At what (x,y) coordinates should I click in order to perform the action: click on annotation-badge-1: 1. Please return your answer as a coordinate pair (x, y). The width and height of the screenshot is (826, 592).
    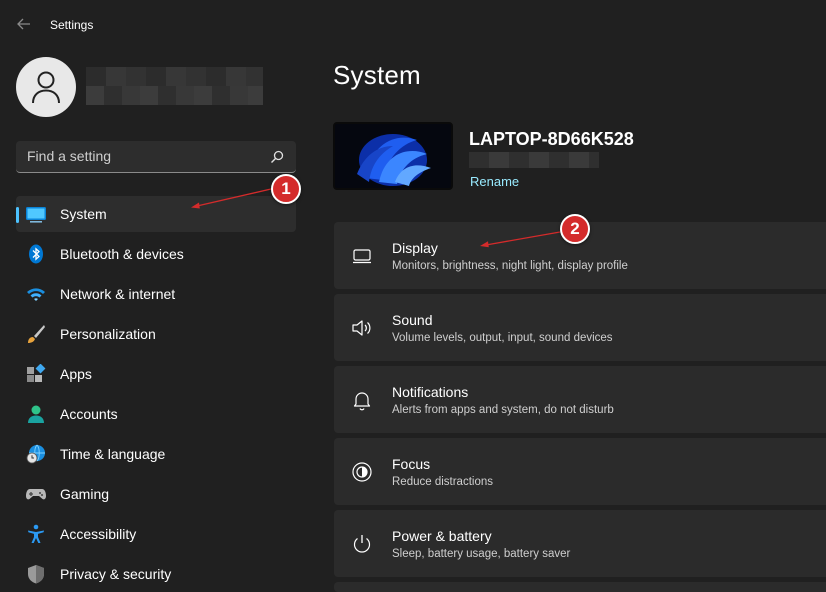
    Looking at the image, I should click on (286, 189).